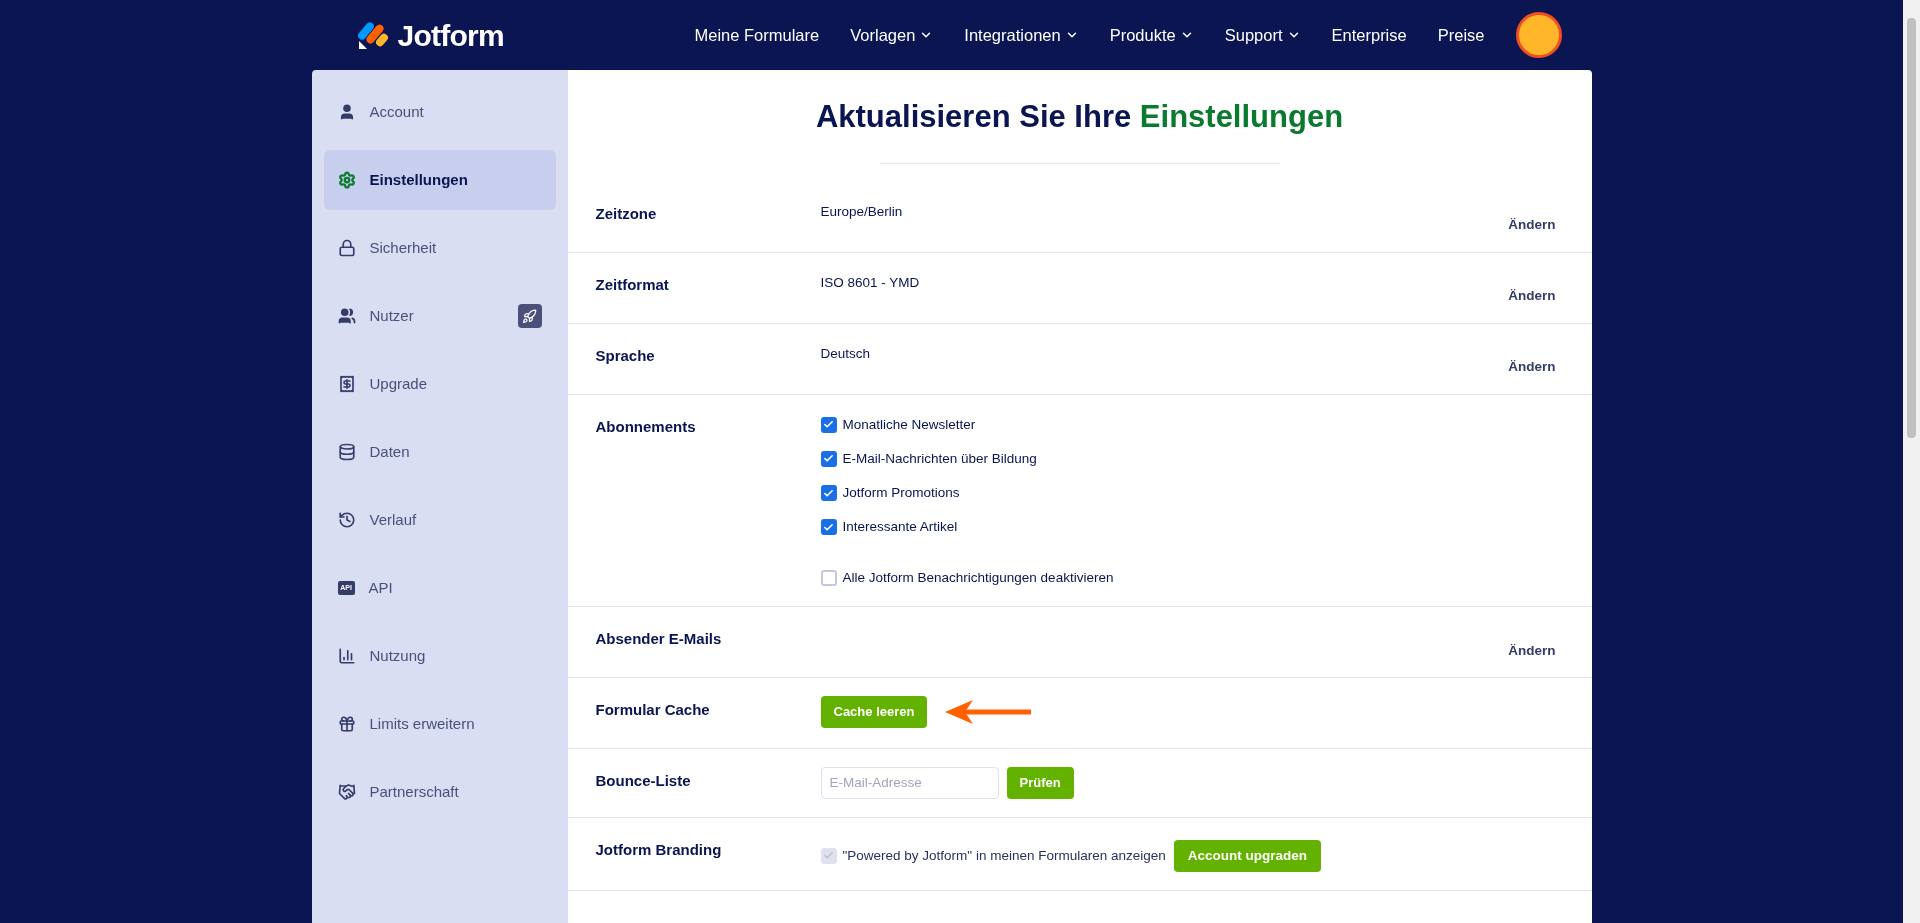 This screenshot has width=1920, height=923. I want to click on sidebar-item: Account, so click(439, 112).